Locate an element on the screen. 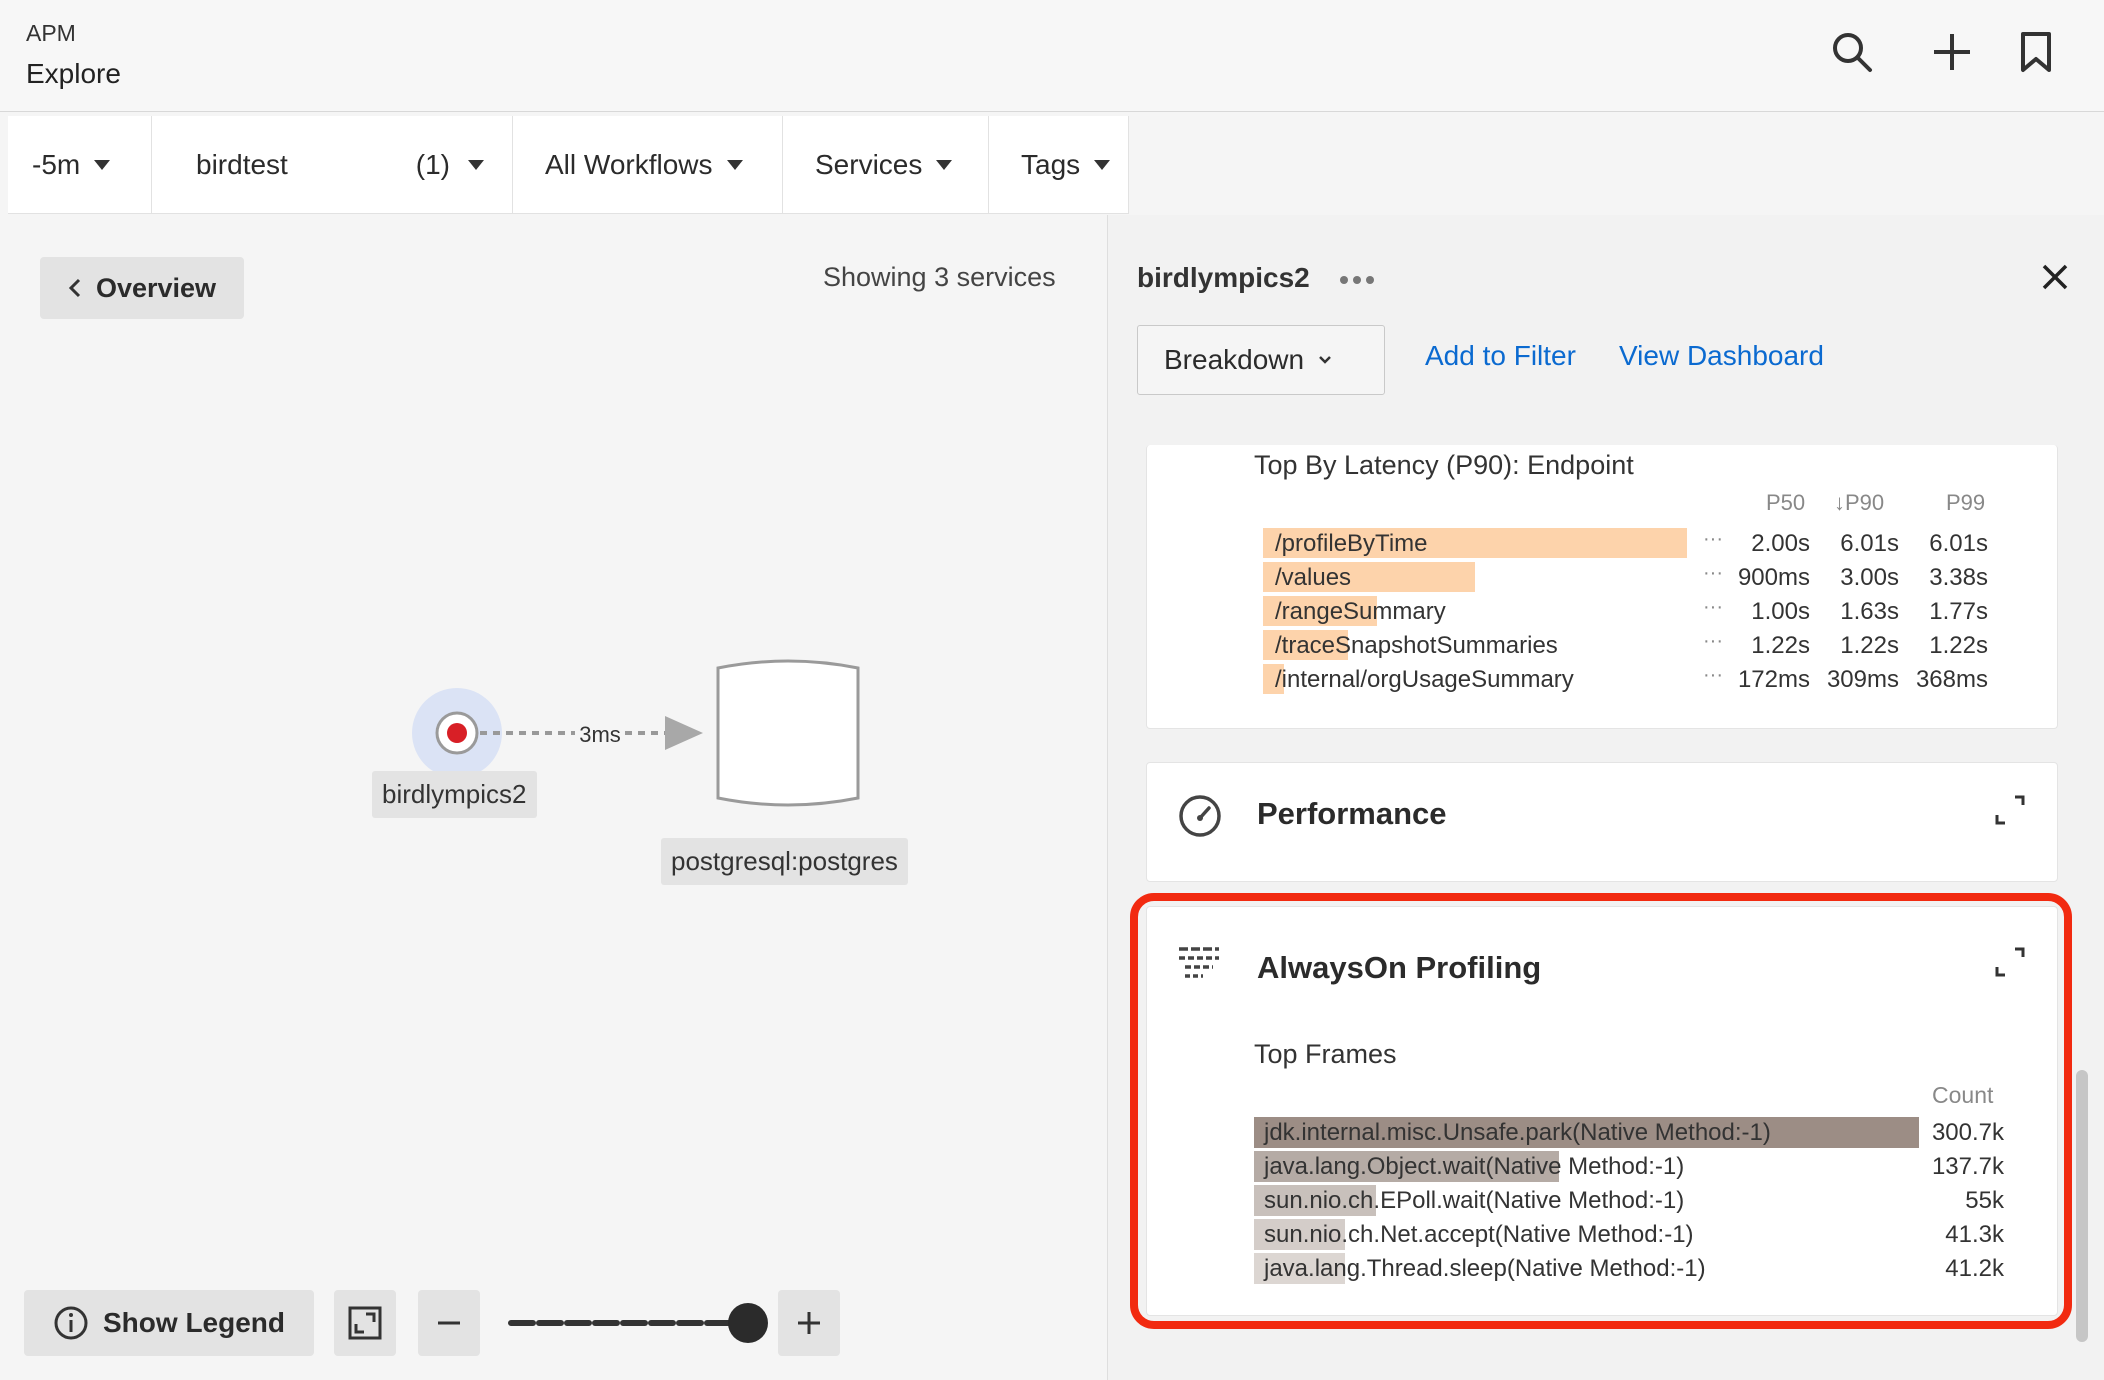  latency-p50: 2.00s is located at coordinates (1780, 543).